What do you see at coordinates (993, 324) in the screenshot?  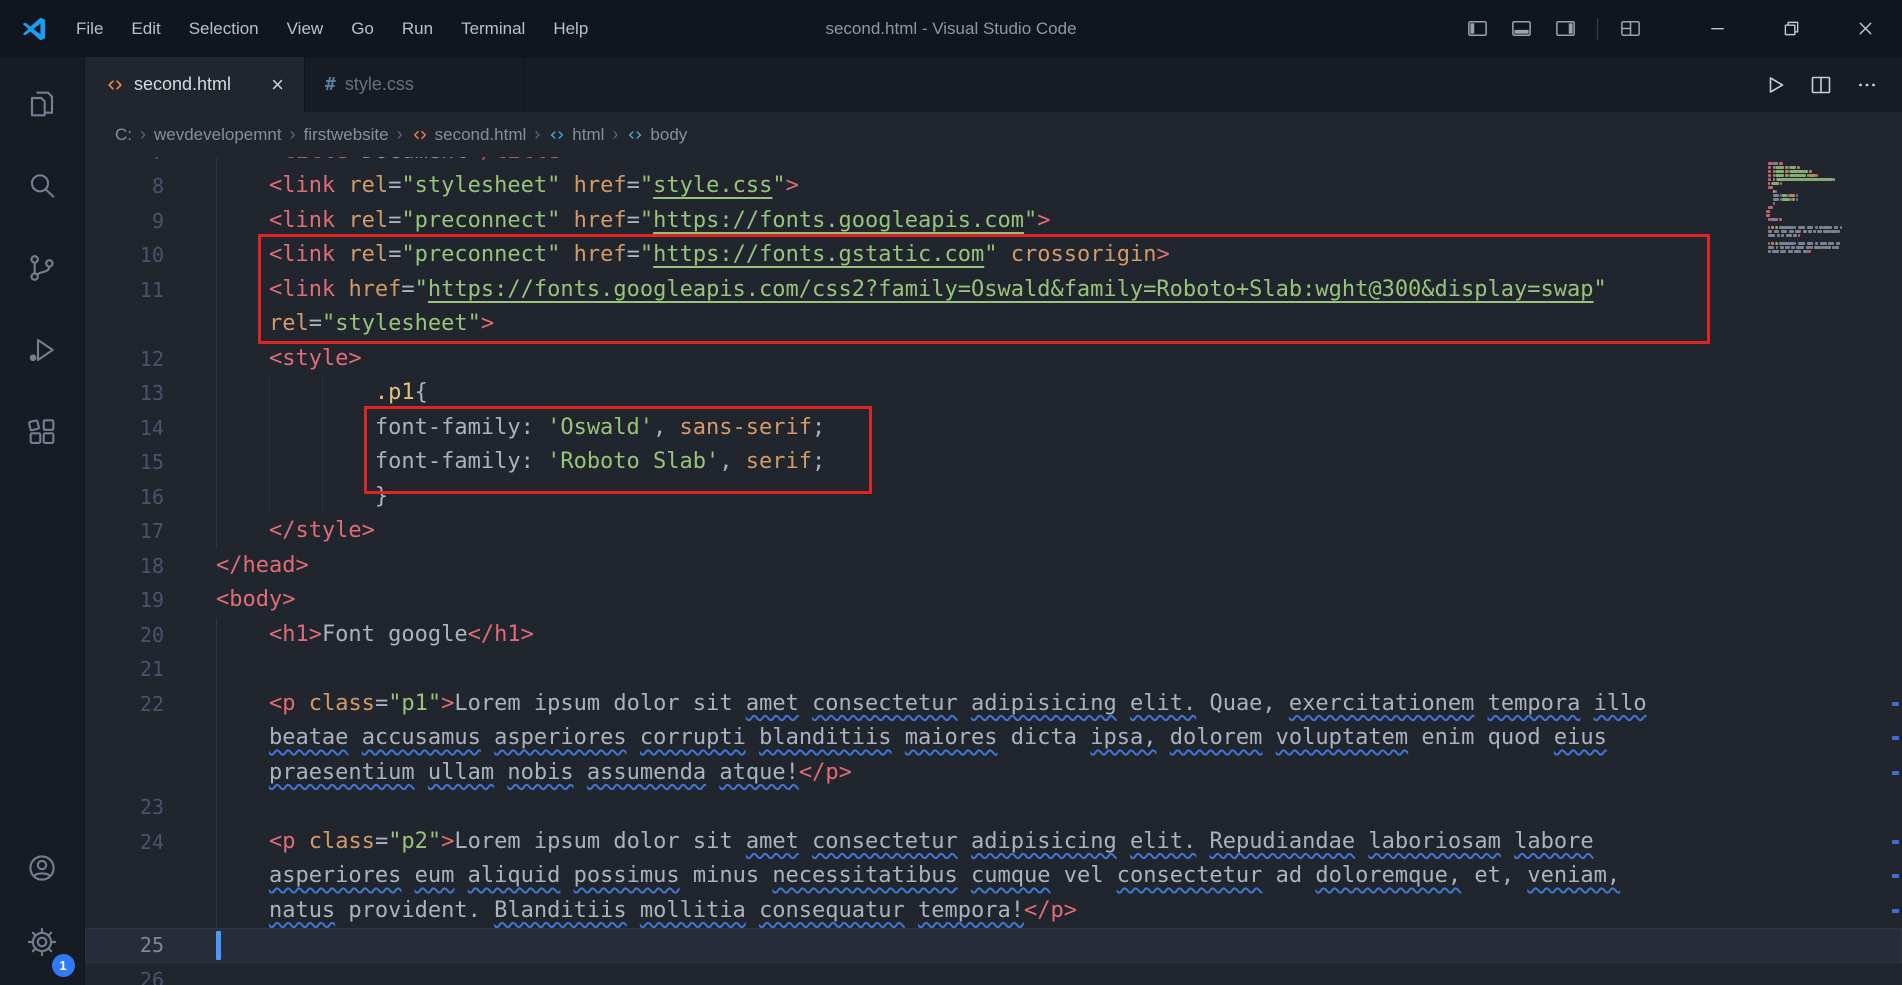 I see `code-line-wrap: rel="stylesheet">` at bounding box center [993, 324].